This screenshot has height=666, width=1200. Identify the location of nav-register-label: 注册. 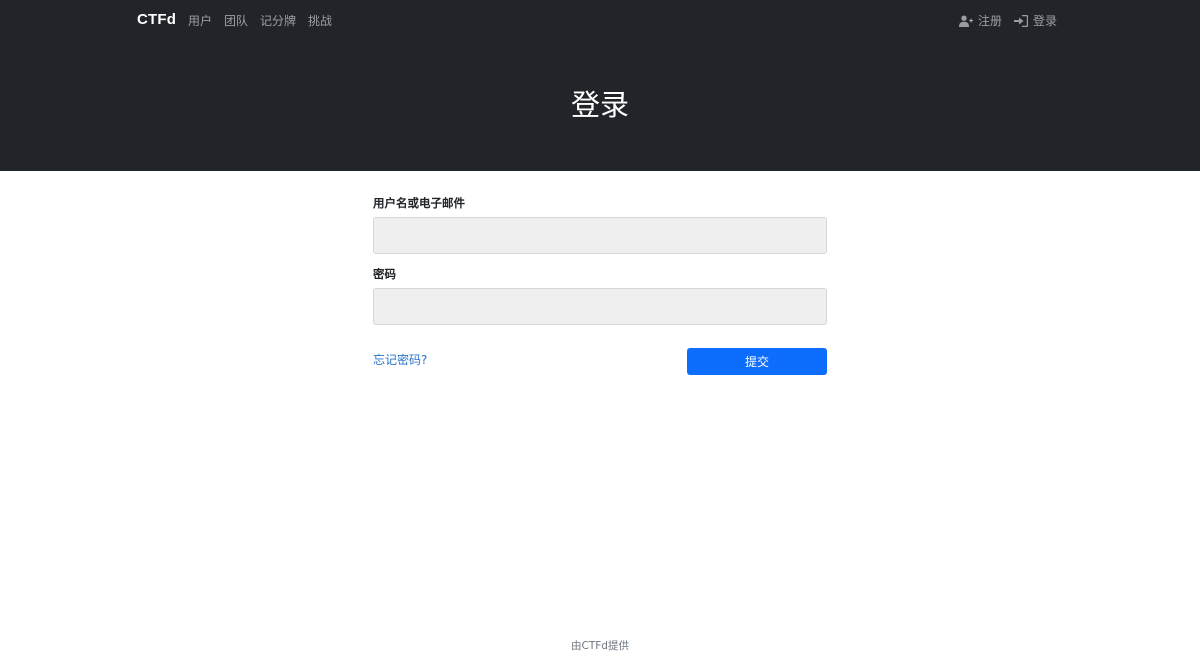
(989, 21).